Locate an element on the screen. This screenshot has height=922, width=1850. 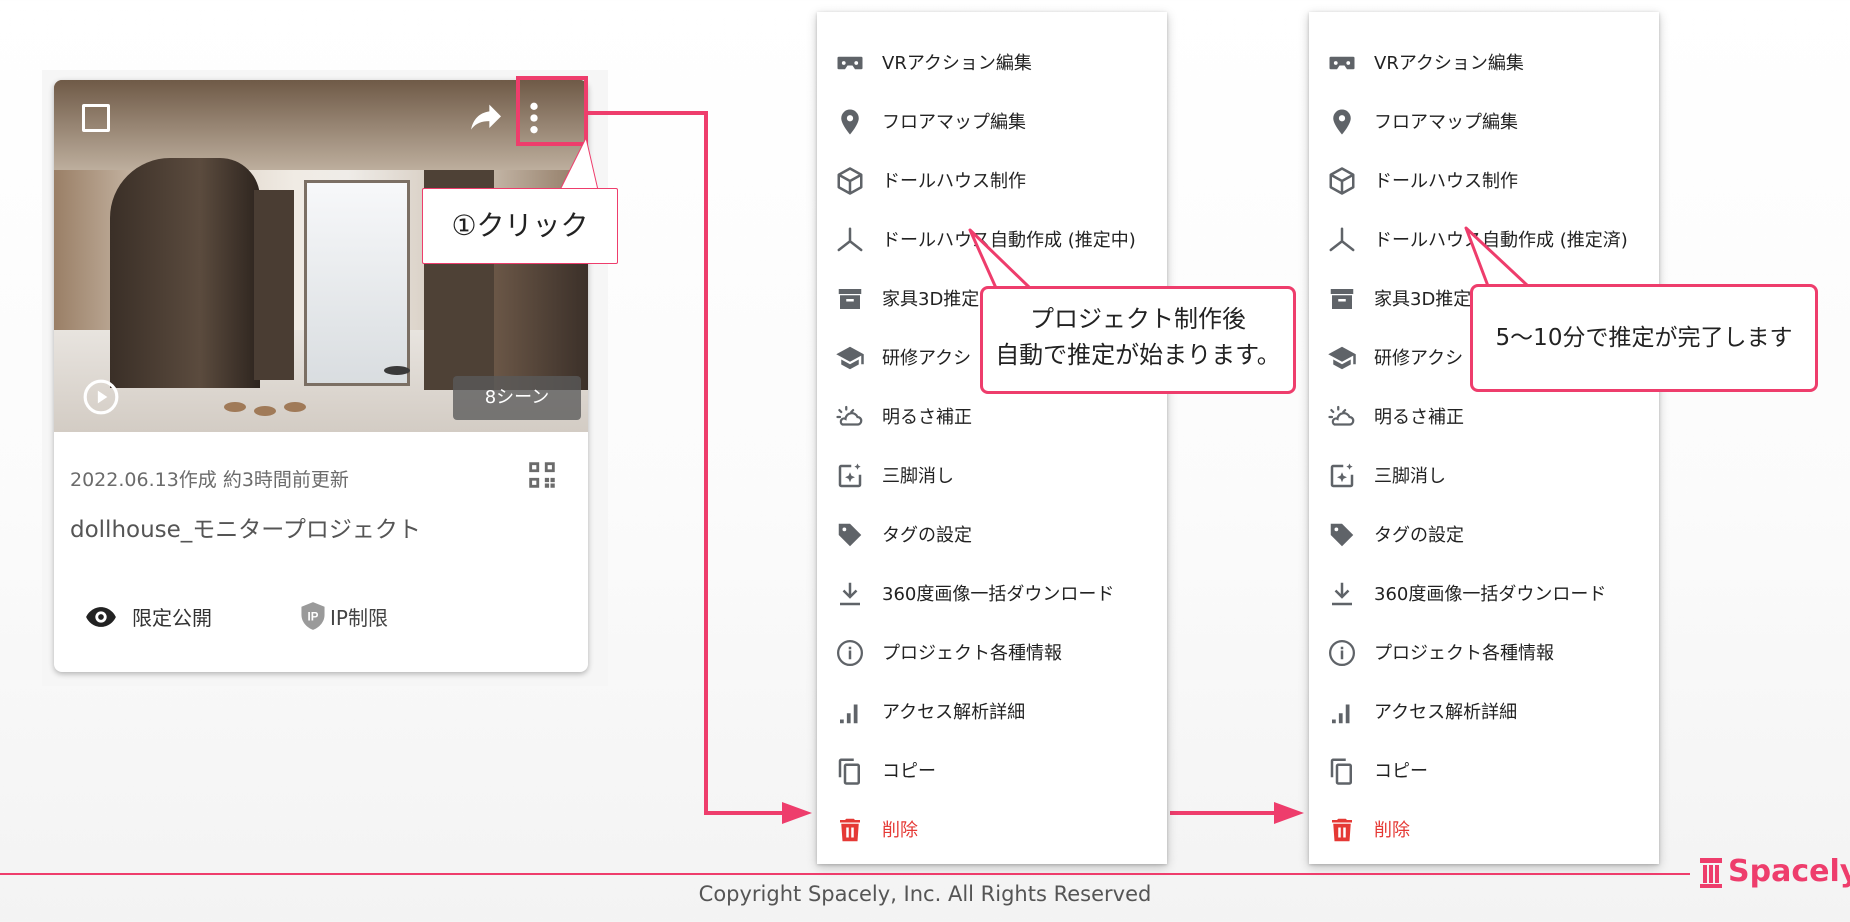
ip-shield-icon: IP is located at coordinates (313, 616).